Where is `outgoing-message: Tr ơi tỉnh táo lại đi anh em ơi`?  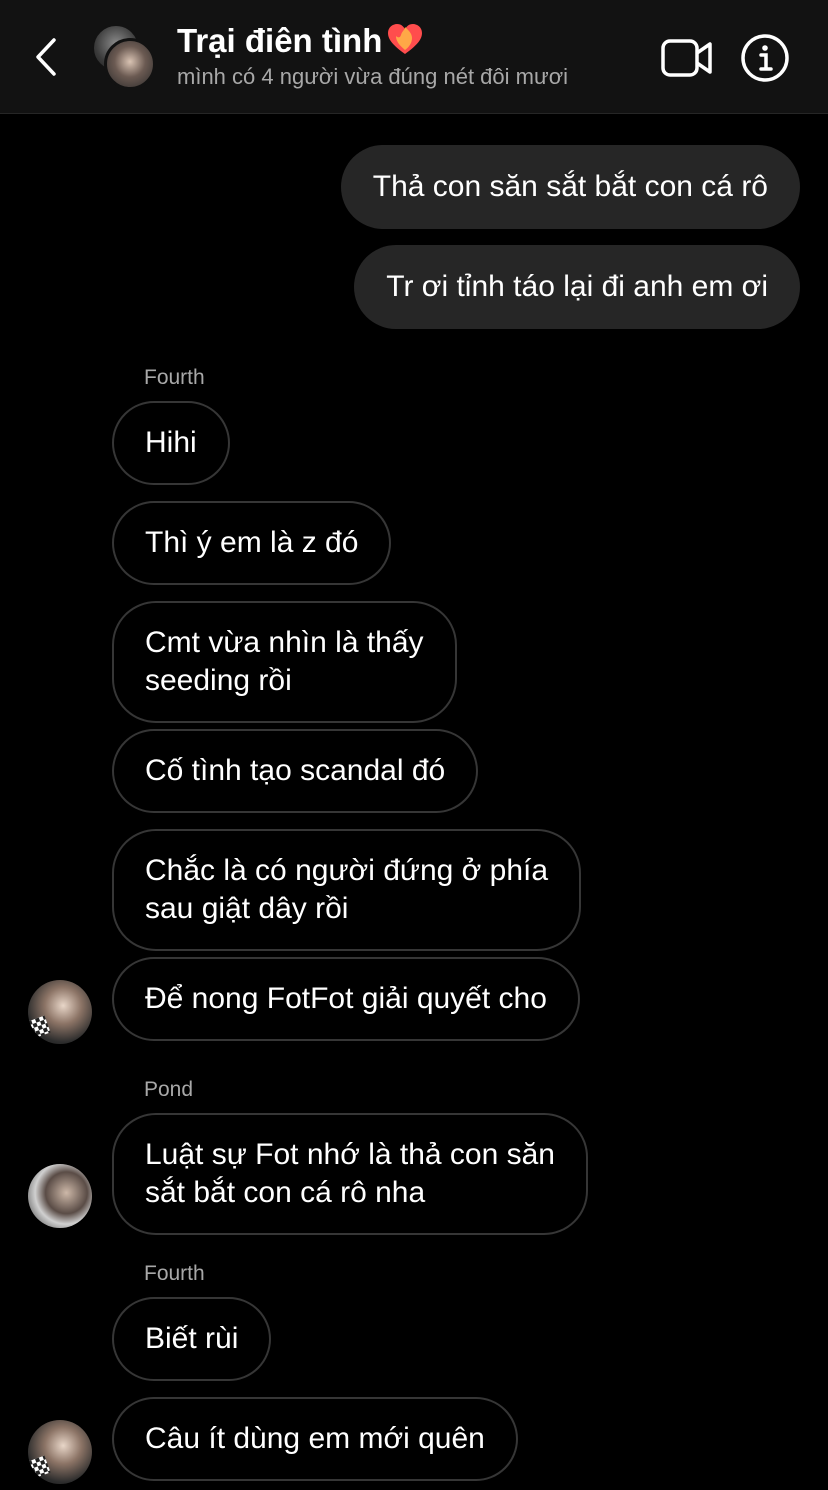
outgoing-message: Tr ơi tỉnh táo lại đi anh em ơi is located at coordinates (577, 287).